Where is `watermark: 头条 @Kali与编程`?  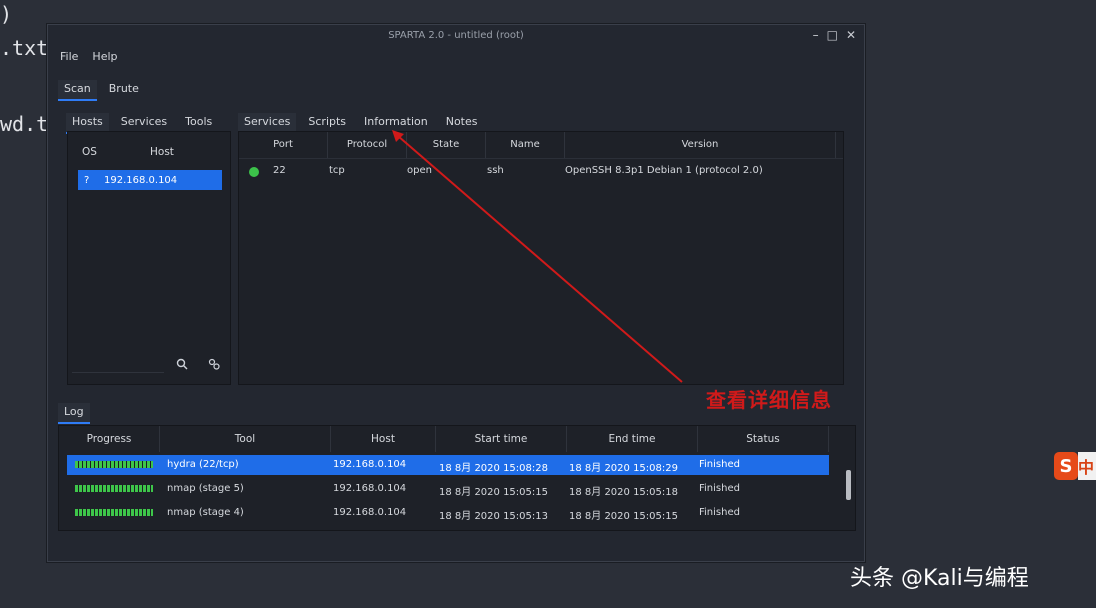
watermark: 头条 @Kali与编程 is located at coordinates (939, 578).